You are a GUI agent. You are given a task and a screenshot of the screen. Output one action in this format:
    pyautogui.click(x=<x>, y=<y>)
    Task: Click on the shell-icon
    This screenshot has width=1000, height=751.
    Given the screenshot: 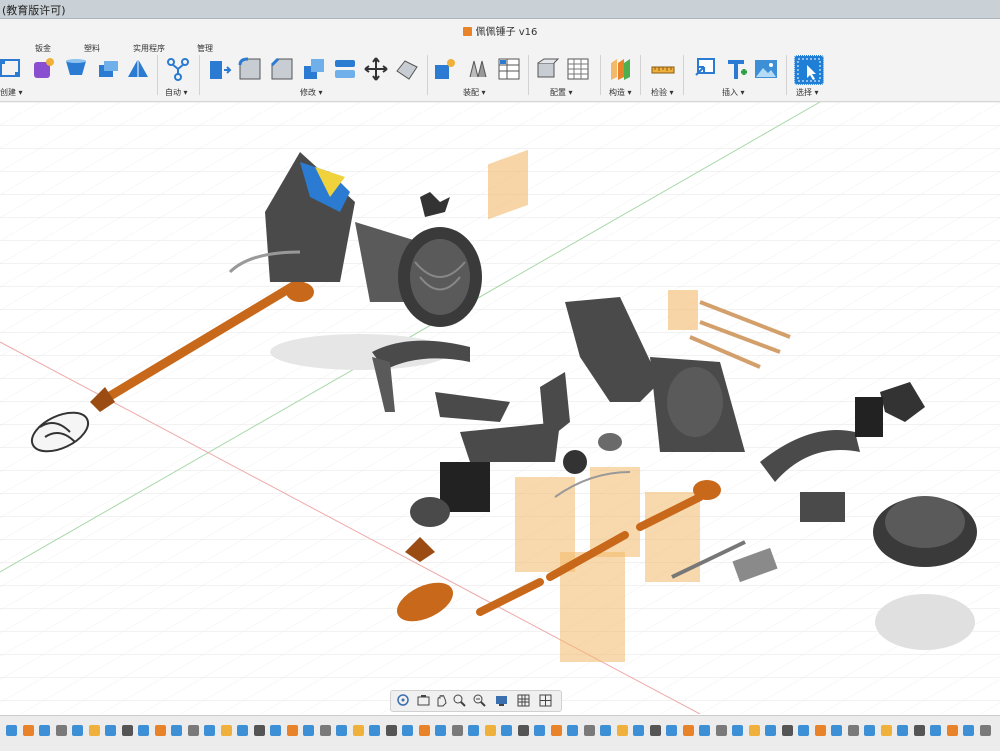 What is the action you would take?
    pyautogui.click(x=345, y=69)
    